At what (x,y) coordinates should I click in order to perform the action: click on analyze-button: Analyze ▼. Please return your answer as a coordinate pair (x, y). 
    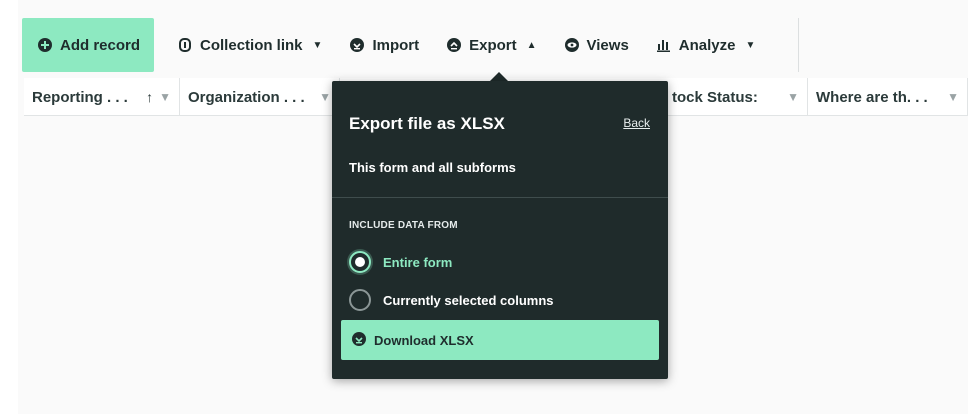
    Looking at the image, I should click on (706, 45).